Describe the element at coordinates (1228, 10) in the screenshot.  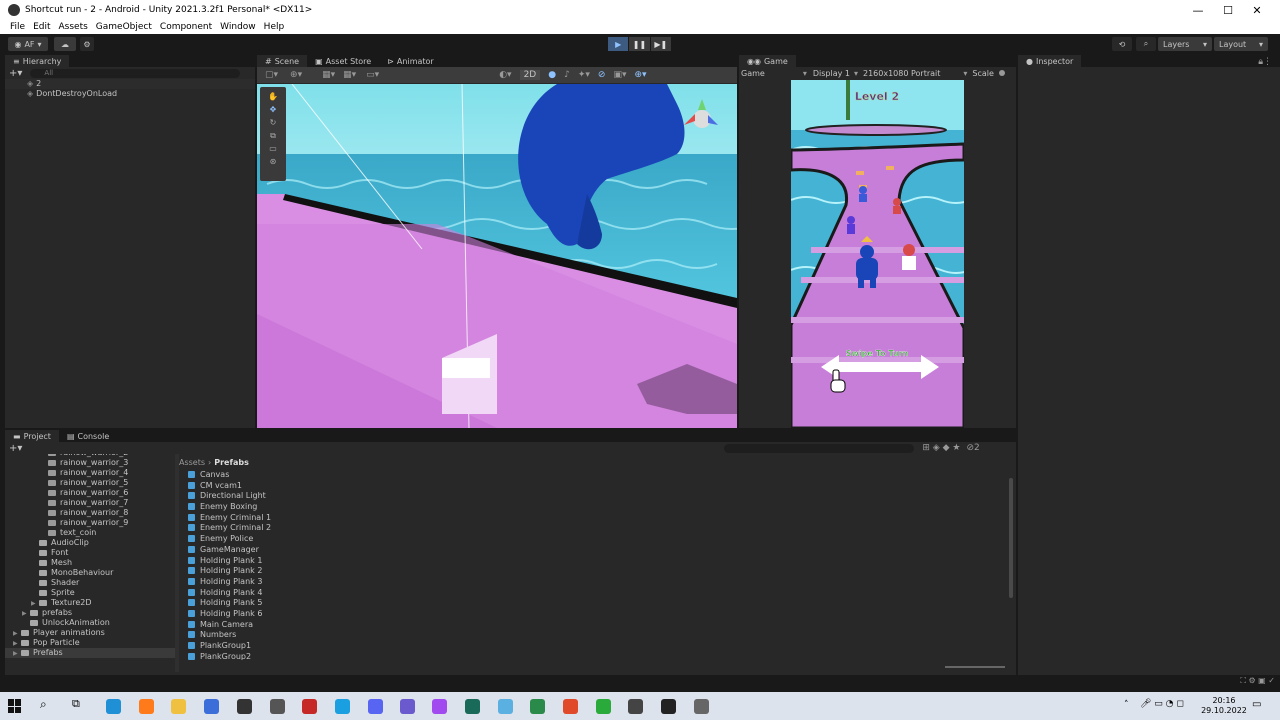
I see `maximize-button: ☐` at that location.